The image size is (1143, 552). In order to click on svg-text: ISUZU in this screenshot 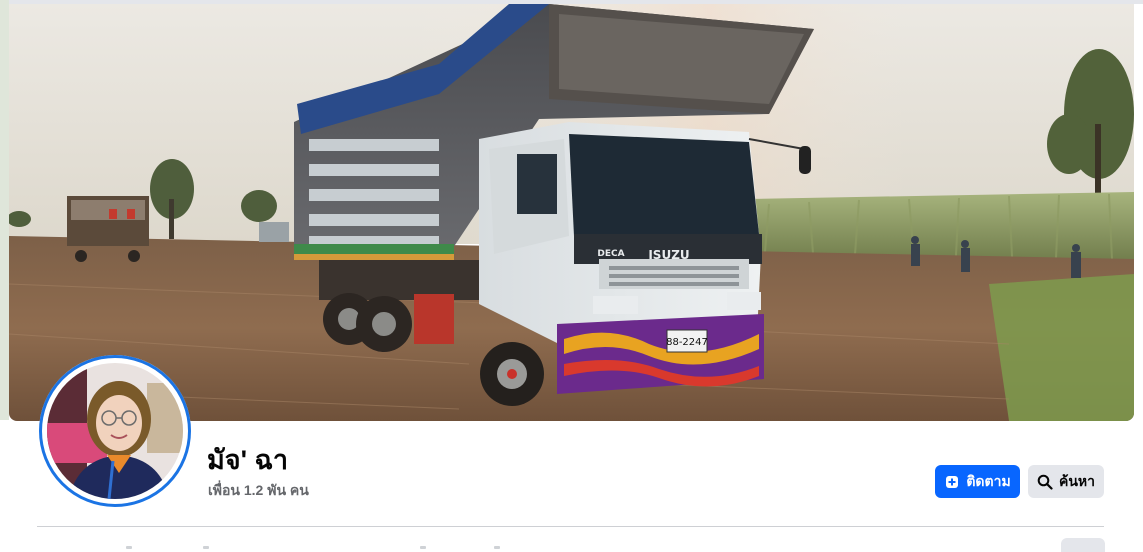, I will do `click(668, 255)`.